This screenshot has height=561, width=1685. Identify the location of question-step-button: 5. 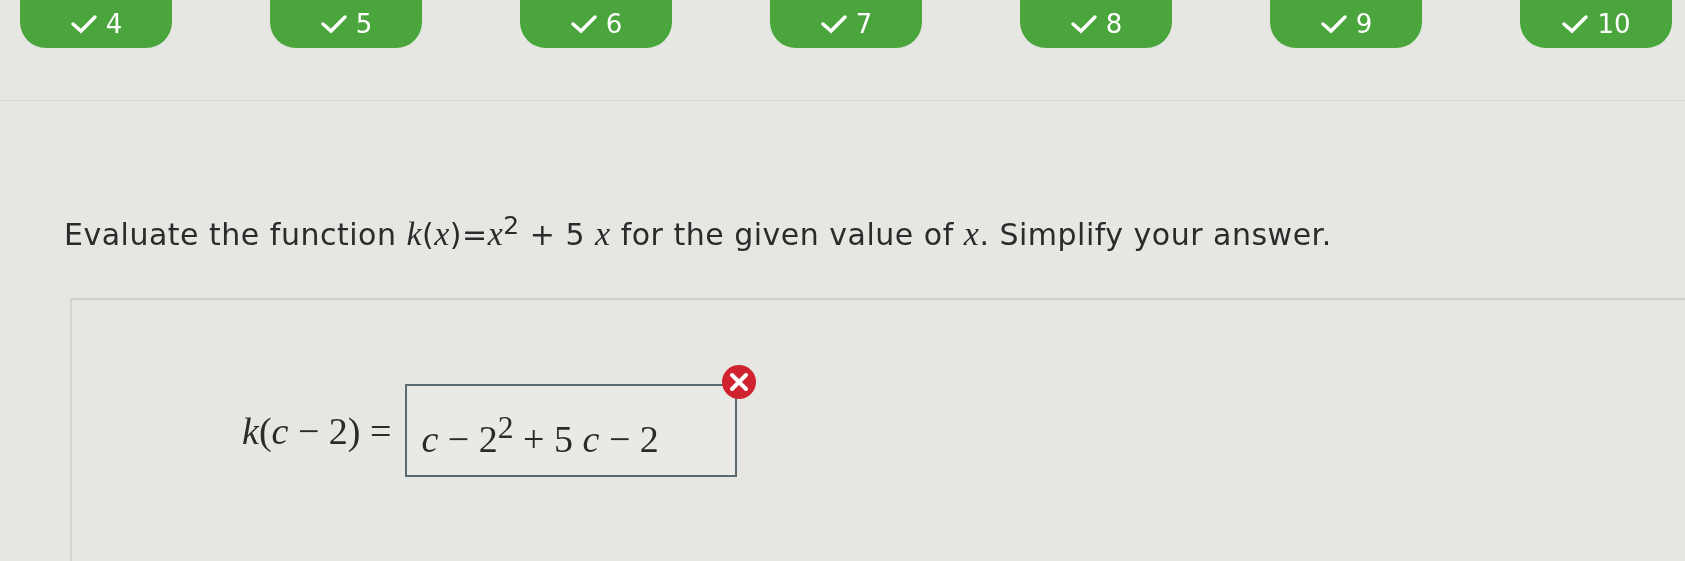
(346, 24).